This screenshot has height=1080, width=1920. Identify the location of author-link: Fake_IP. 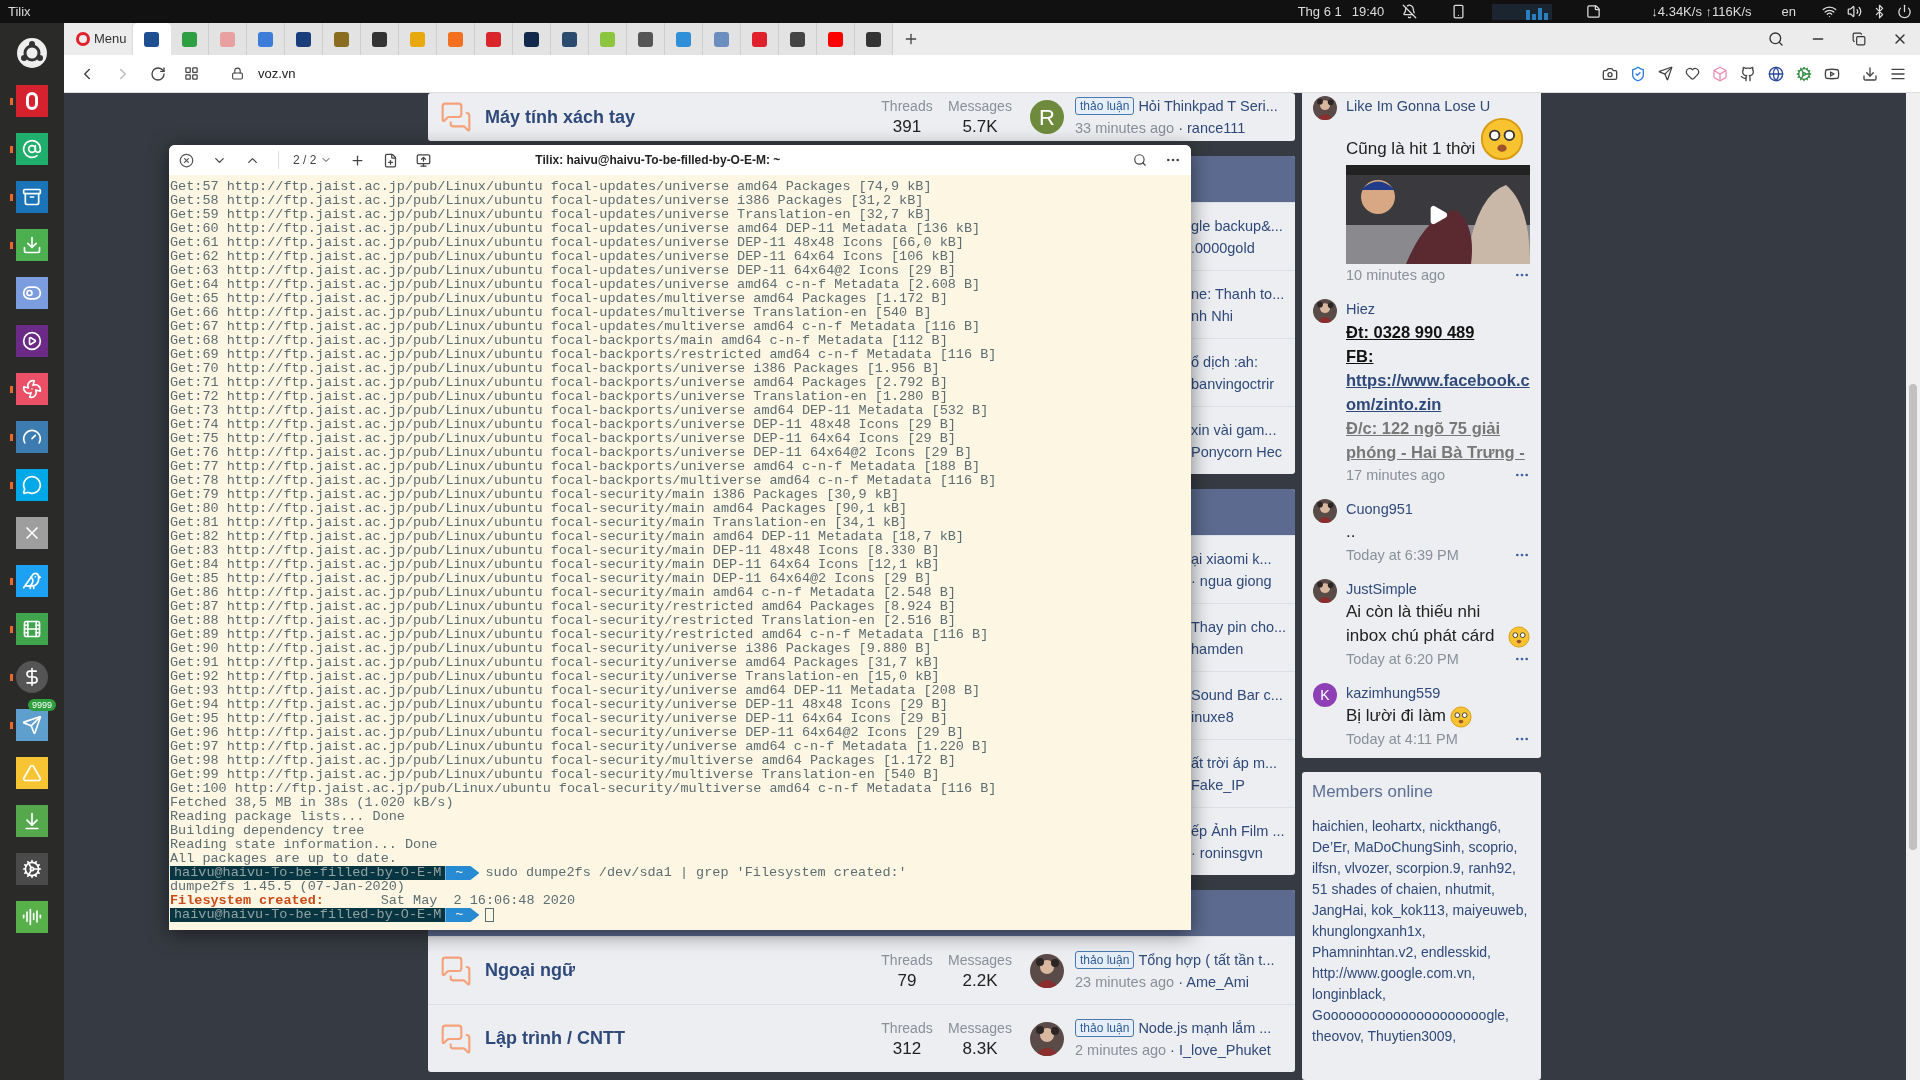
(1243, 784).